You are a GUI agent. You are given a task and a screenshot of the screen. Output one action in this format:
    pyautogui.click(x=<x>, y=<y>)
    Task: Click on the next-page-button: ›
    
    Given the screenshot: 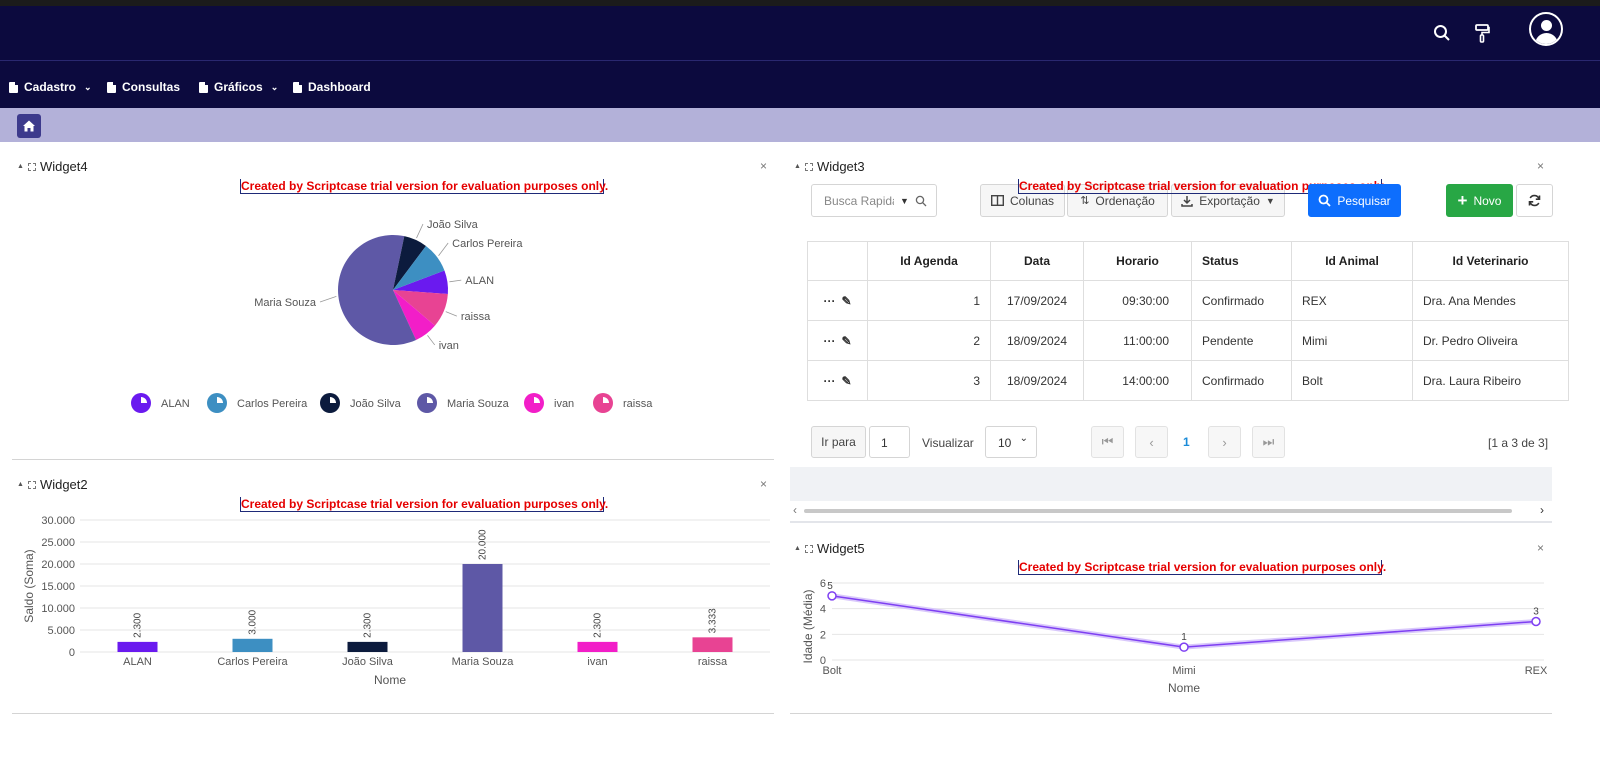 What is the action you would take?
    pyautogui.click(x=1224, y=442)
    